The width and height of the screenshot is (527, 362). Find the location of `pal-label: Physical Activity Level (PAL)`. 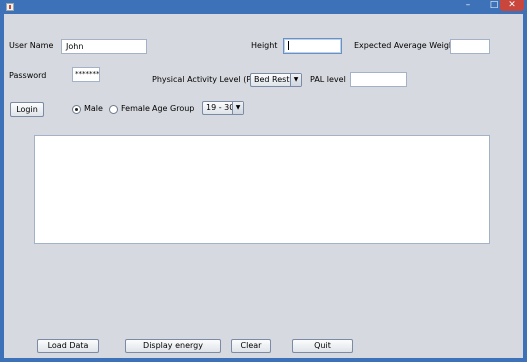

pal-label: Physical Activity Level (PAL) is located at coordinates (208, 79).